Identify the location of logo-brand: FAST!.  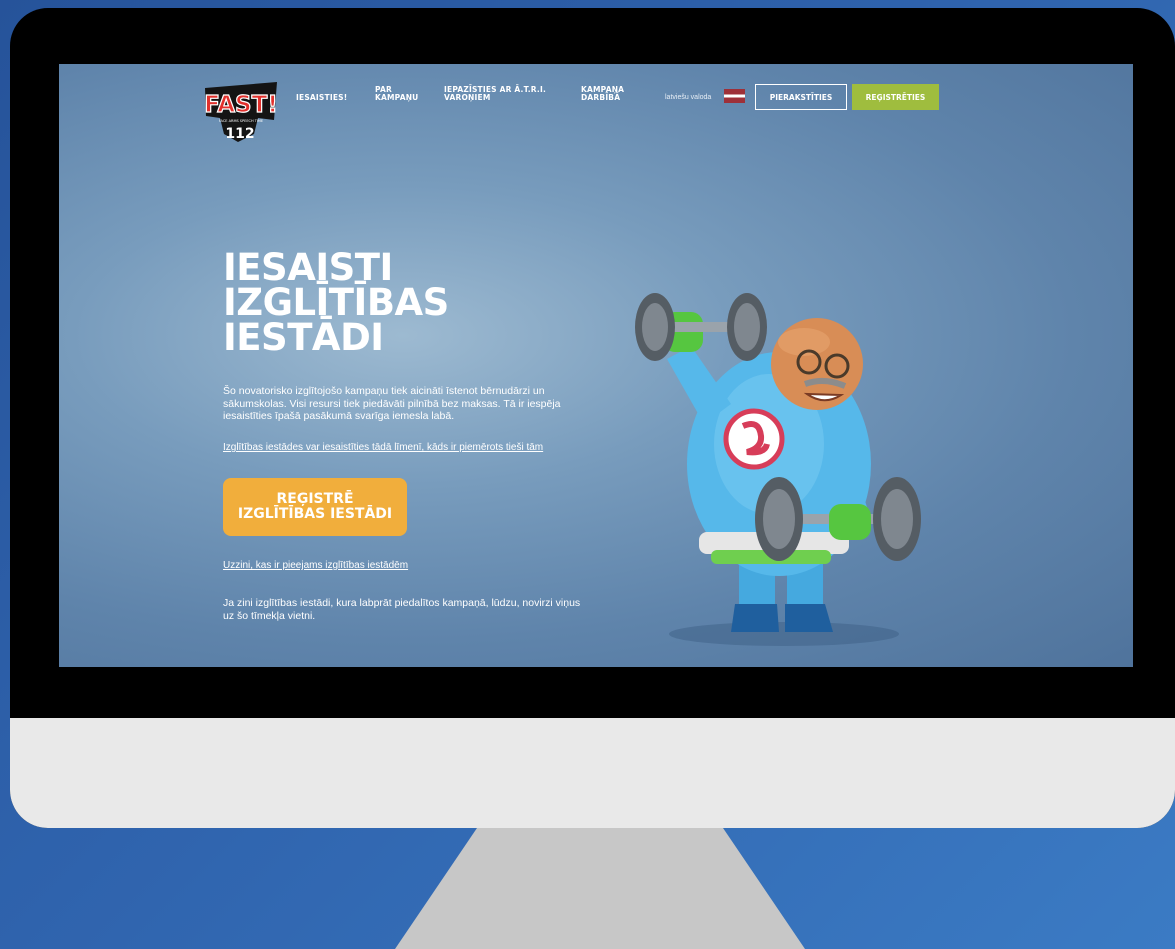
(241, 105).